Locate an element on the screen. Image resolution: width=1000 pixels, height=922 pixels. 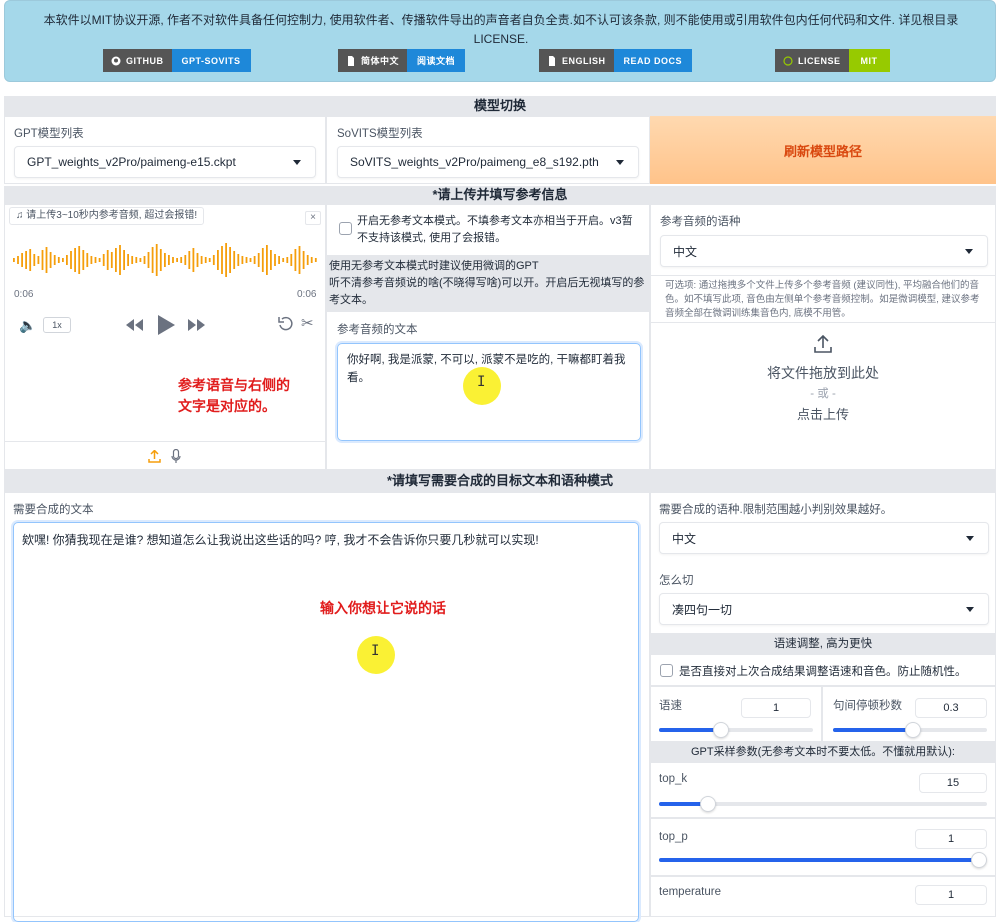
pause-panel: 句间停顿秒数 0.3 is located at coordinates (909, 714).